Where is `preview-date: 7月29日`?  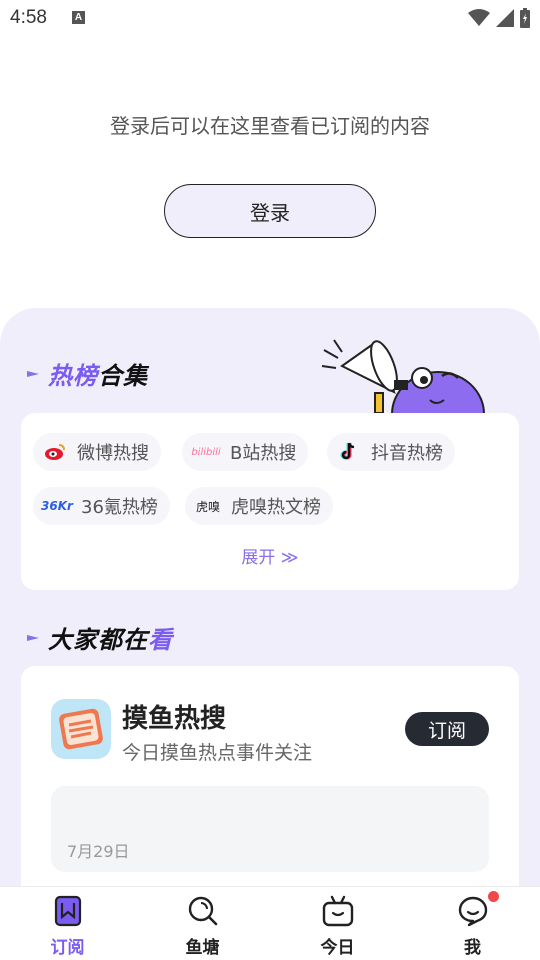 preview-date: 7月29日 is located at coordinates (98, 851).